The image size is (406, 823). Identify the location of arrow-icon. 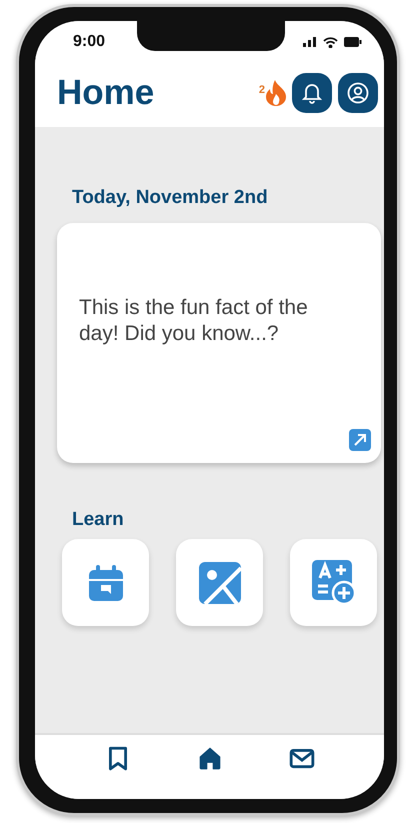
(360, 440).